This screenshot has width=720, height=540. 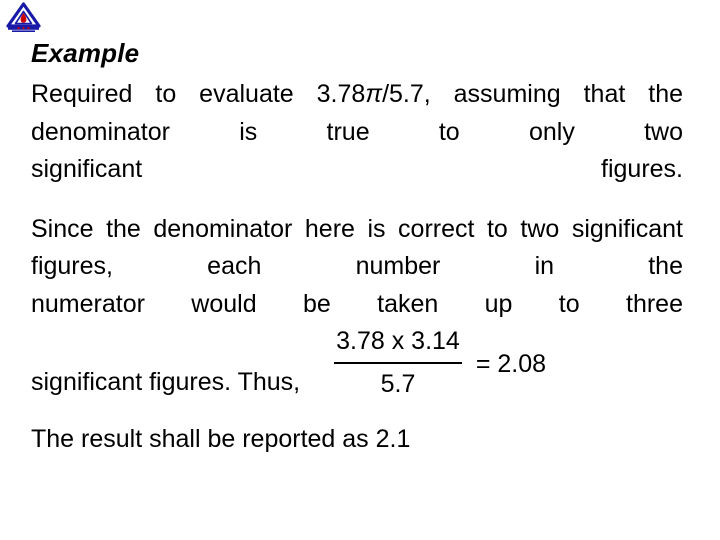 What do you see at coordinates (398, 343) in the screenshot?
I see `fraction-numerator: 3.78 x 3.14` at bounding box center [398, 343].